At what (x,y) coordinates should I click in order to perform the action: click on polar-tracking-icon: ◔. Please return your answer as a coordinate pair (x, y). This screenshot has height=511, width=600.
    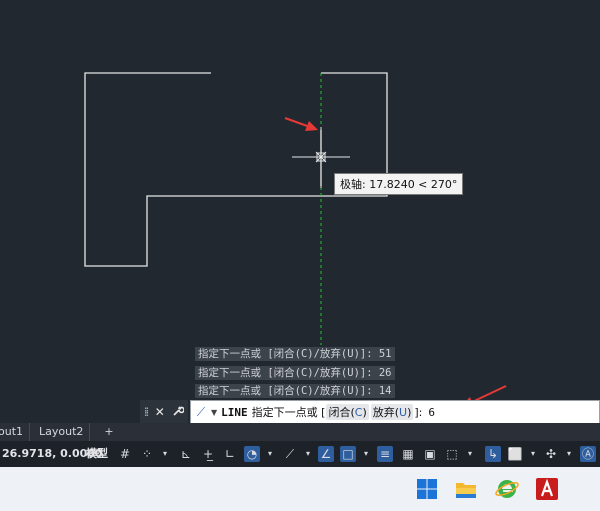
    Looking at the image, I should click on (252, 454).